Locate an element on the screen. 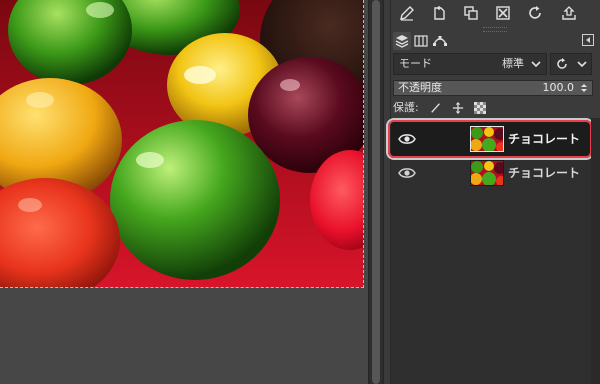  scrollbar-thumb is located at coordinates (376, 192).